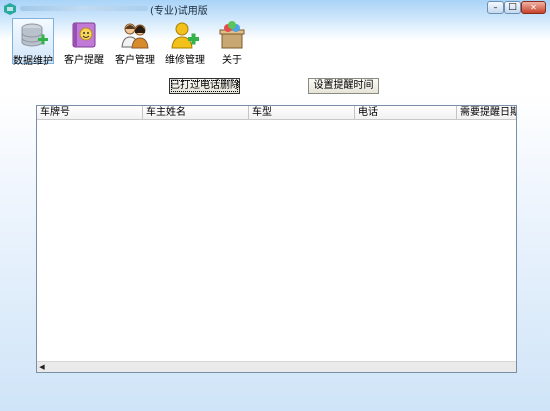  I want to click on horizontal-scrollbar: ◀, so click(276, 366).